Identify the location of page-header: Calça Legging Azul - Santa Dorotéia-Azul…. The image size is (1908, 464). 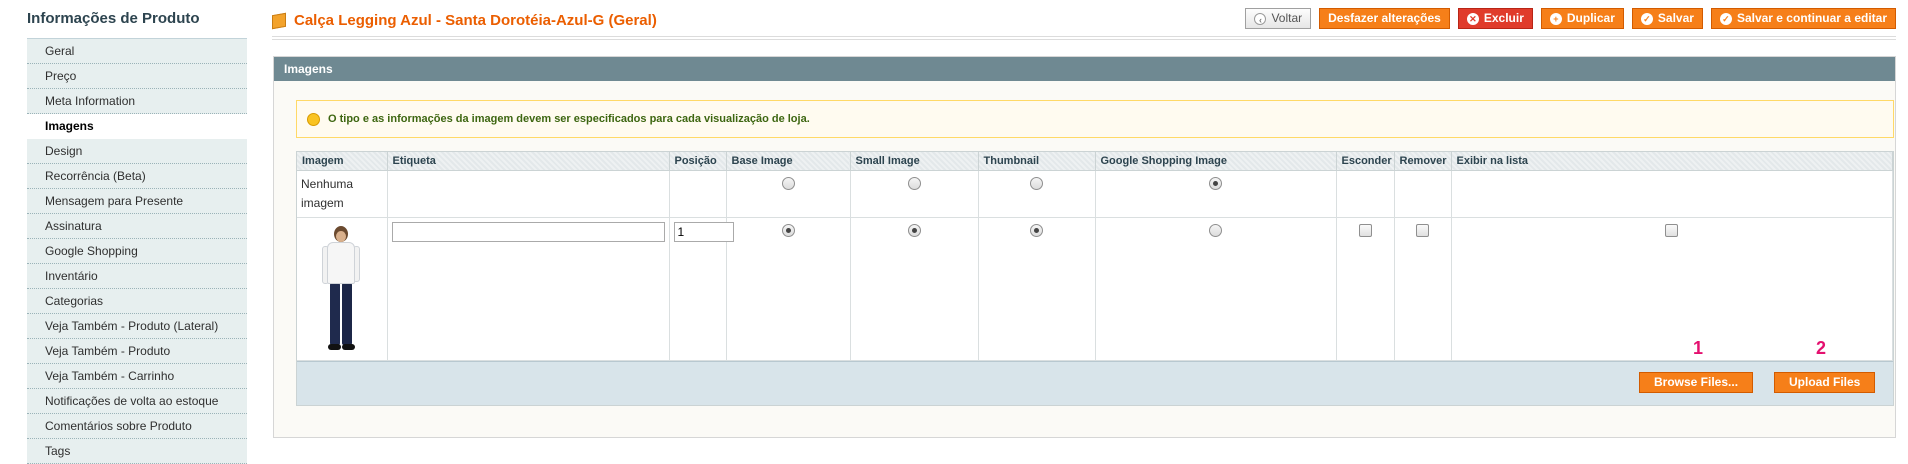
(1084, 20).